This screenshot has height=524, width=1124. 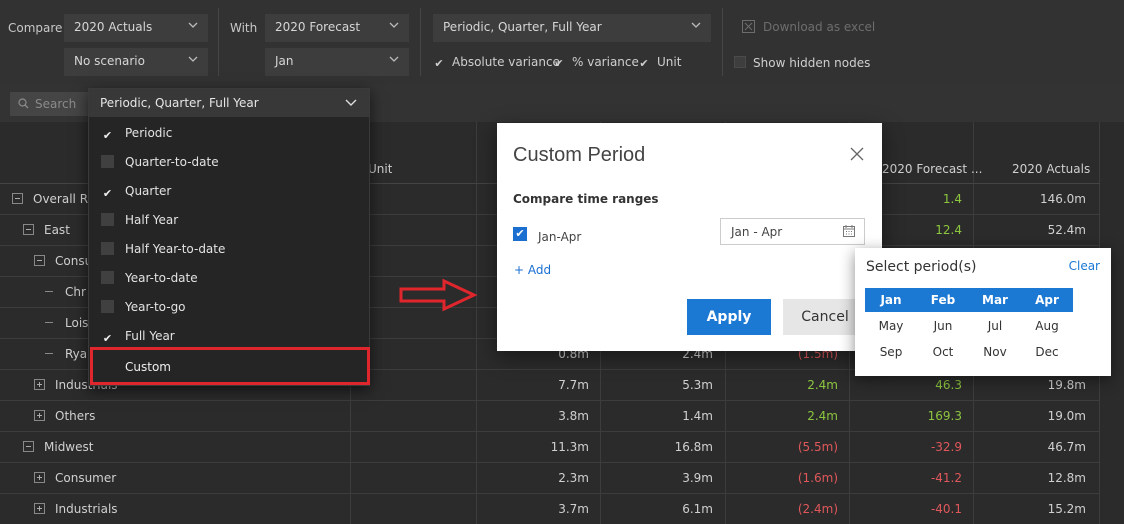 What do you see at coordinates (946, 447) in the screenshot?
I see `table-cell: -32.9` at bounding box center [946, 447].